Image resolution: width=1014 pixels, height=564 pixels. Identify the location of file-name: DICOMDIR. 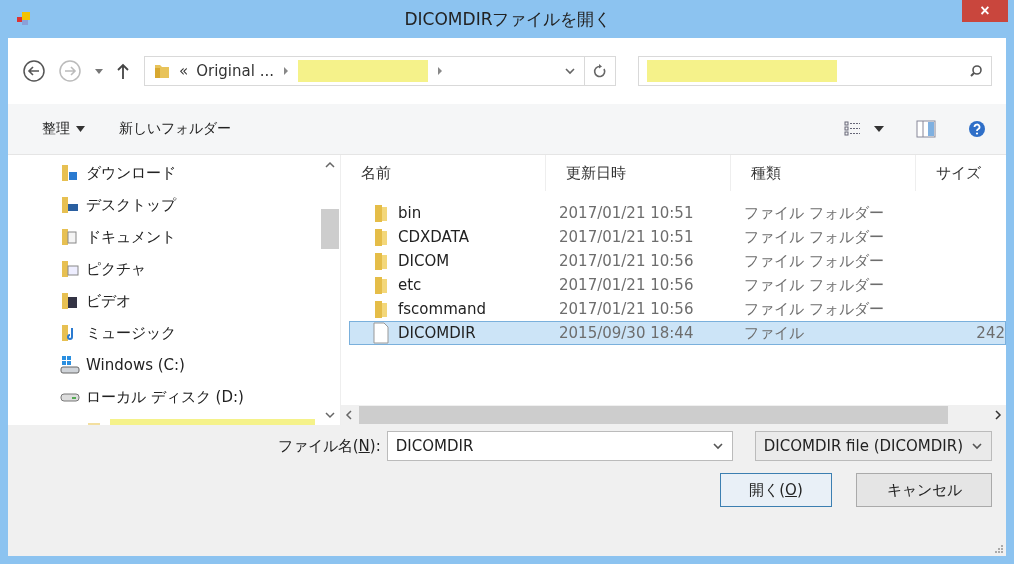
(437, 333).